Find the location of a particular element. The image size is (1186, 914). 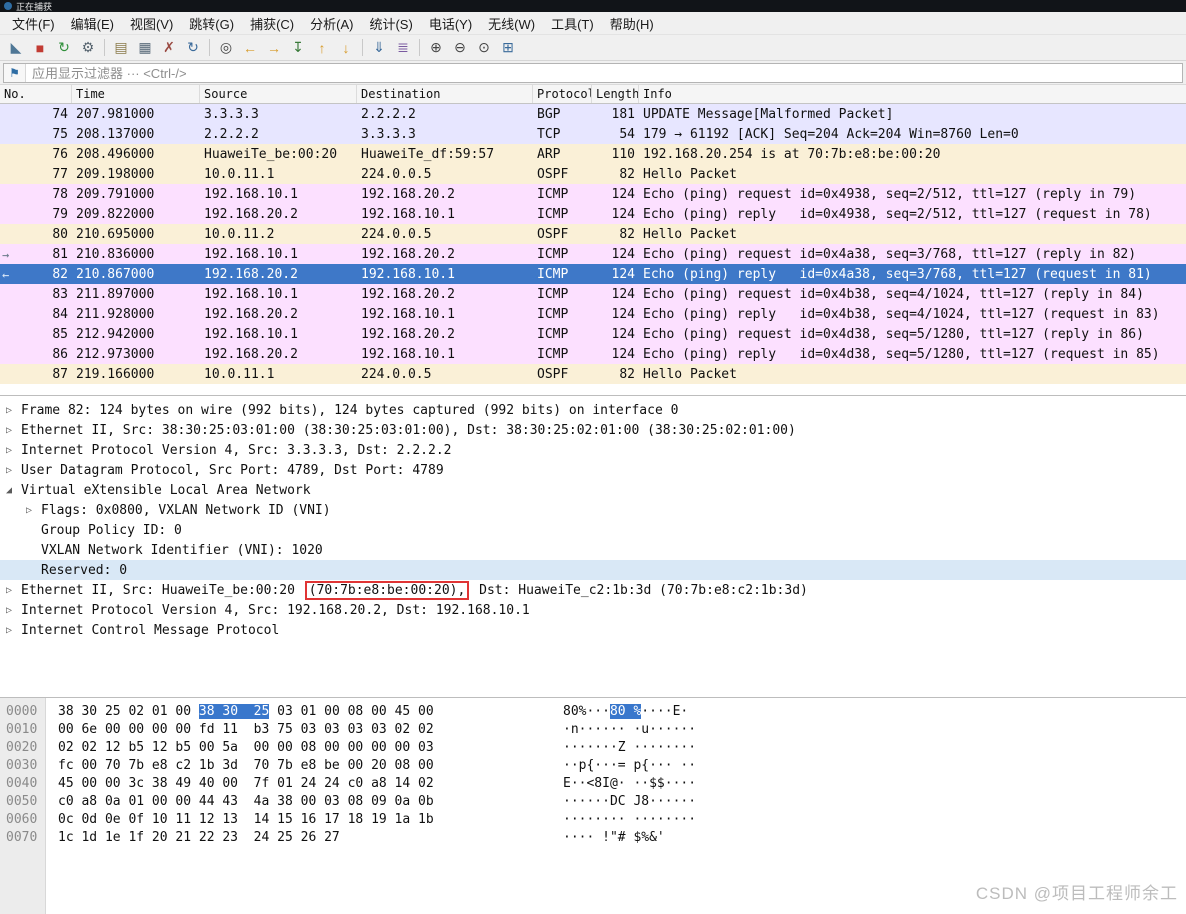

menu-view: 视图(V) is located at coordinates (151, 23).